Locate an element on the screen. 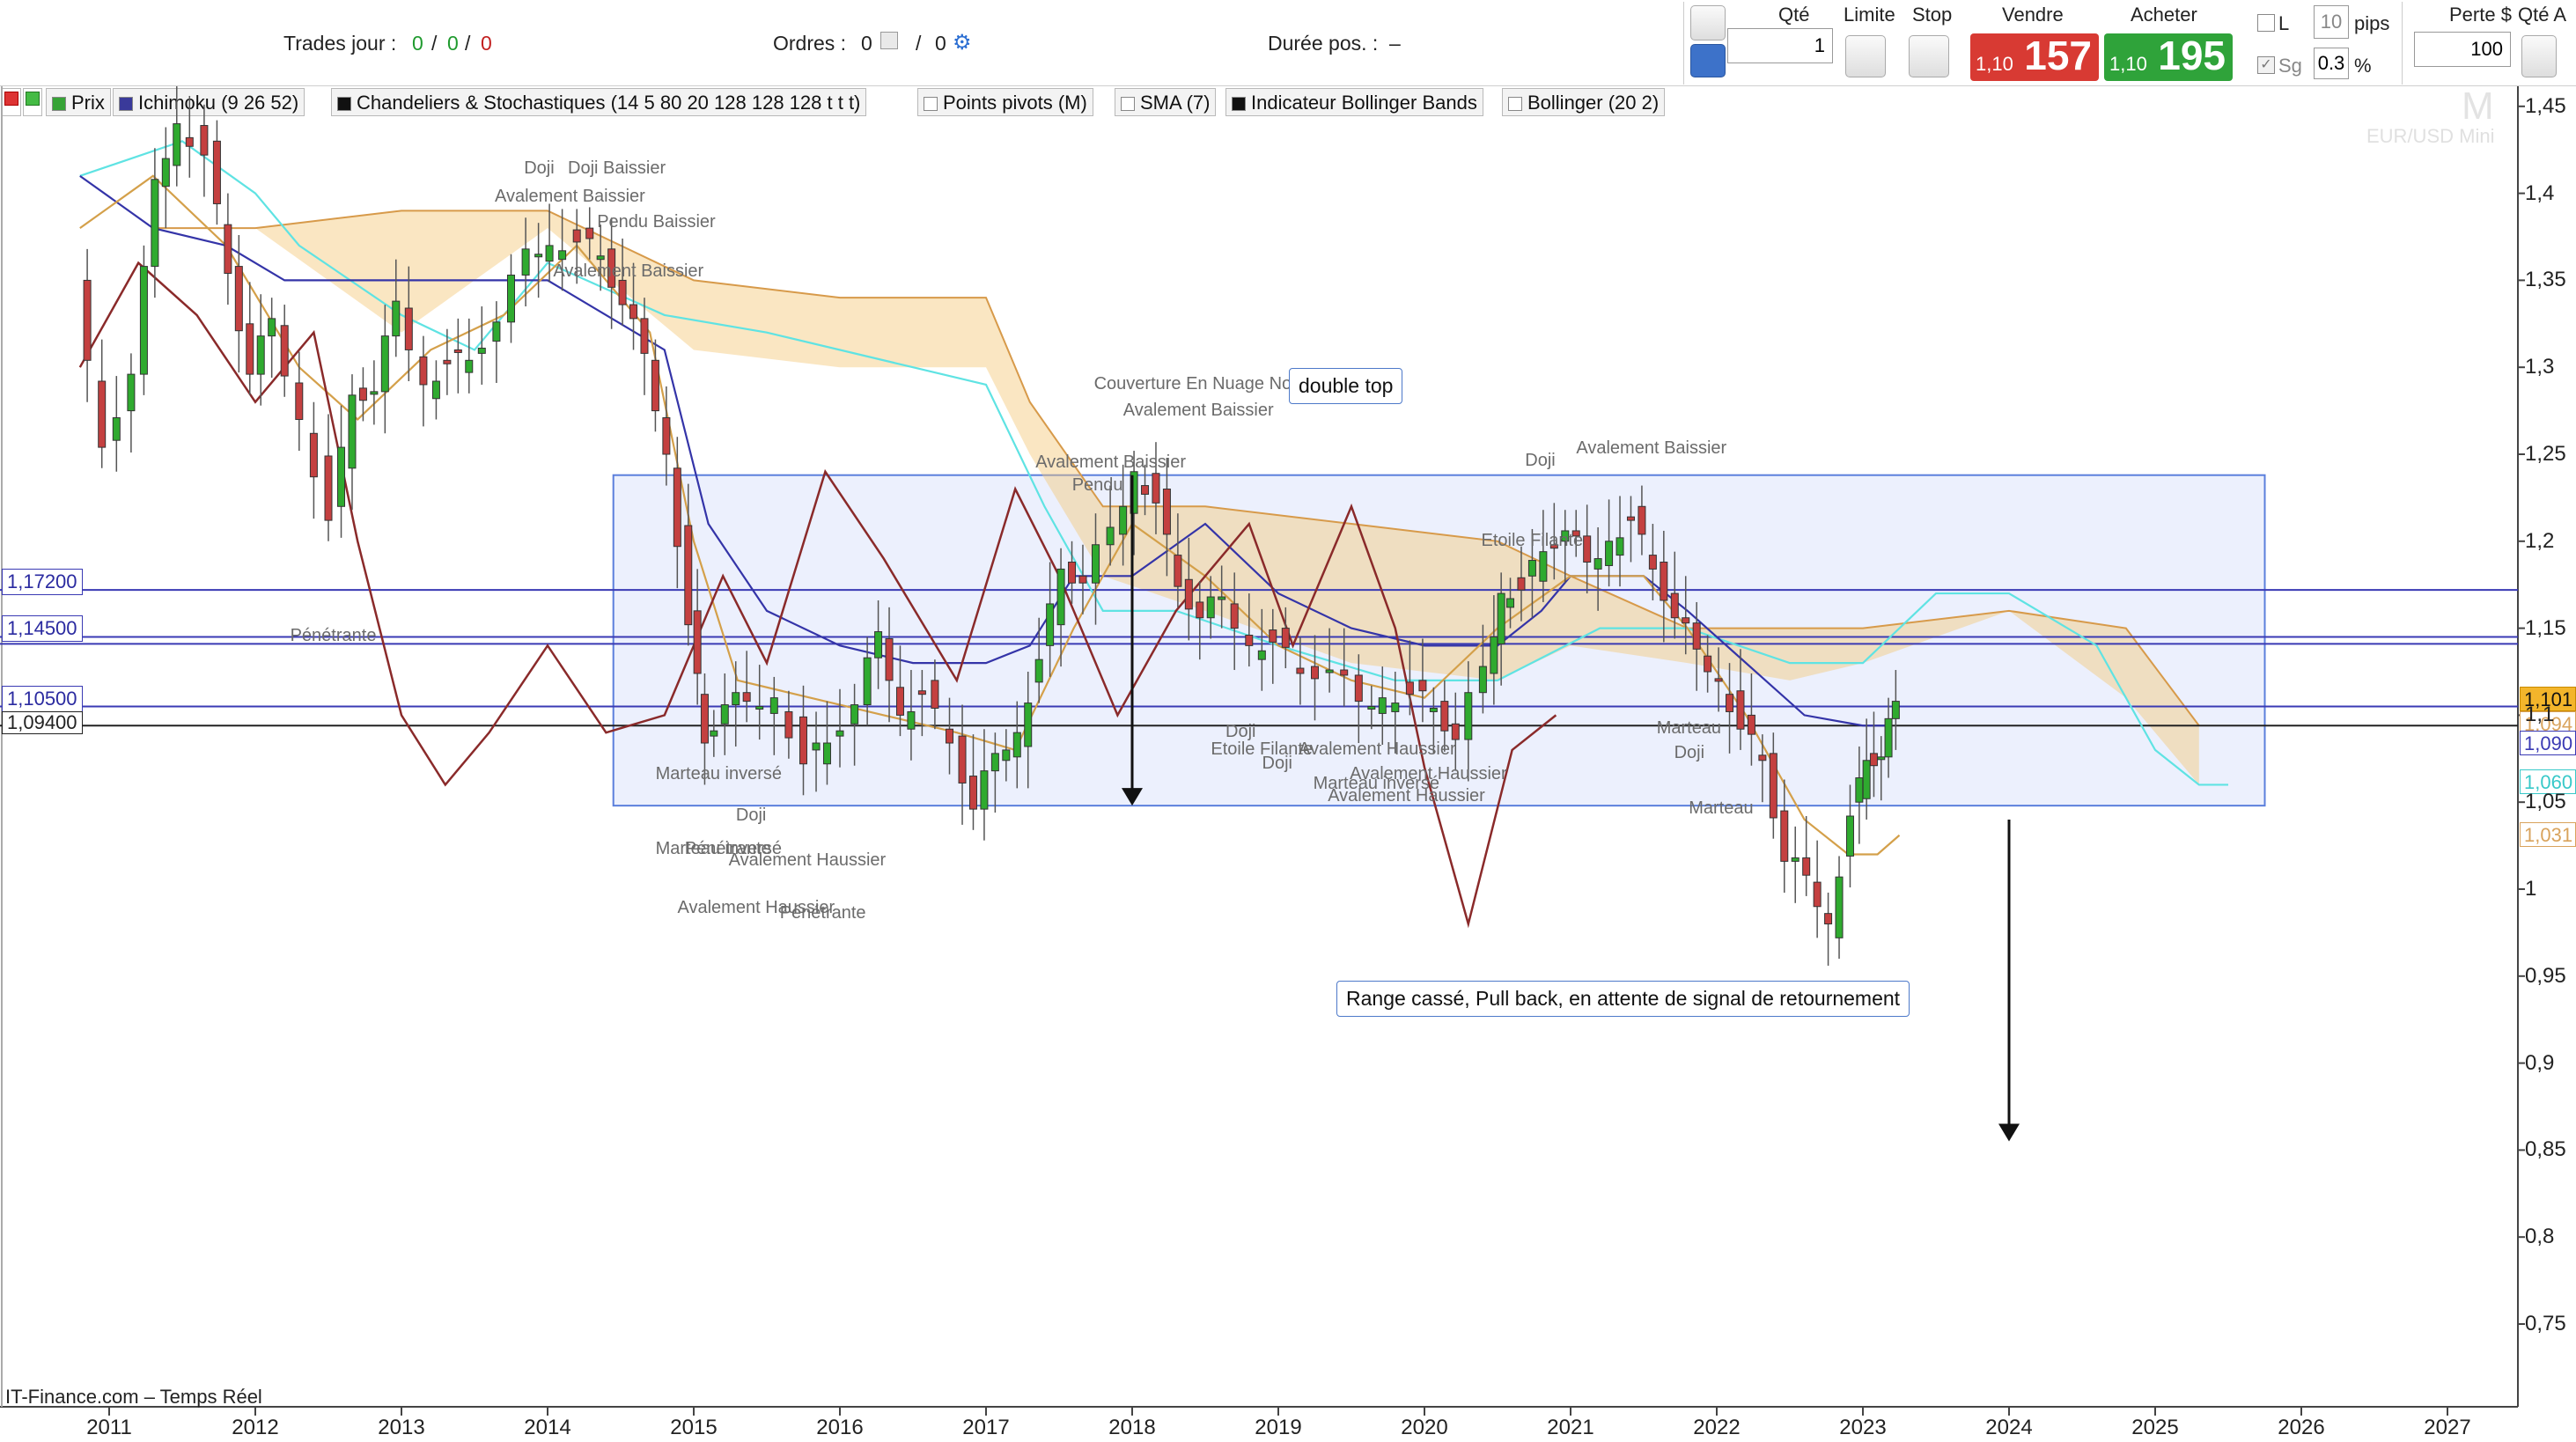 The height and width of the screenshot is (1442, 2576). pattern-label: Pendu is located at coordinates (1097, 485).